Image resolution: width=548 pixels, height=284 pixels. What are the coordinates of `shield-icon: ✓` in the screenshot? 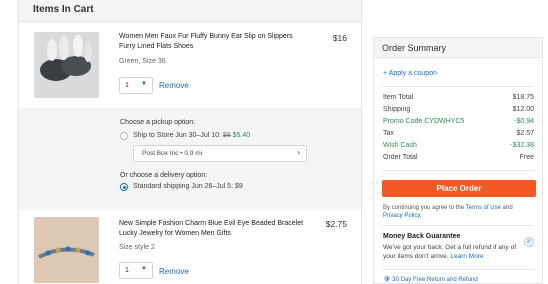 It's located at (529, 242).